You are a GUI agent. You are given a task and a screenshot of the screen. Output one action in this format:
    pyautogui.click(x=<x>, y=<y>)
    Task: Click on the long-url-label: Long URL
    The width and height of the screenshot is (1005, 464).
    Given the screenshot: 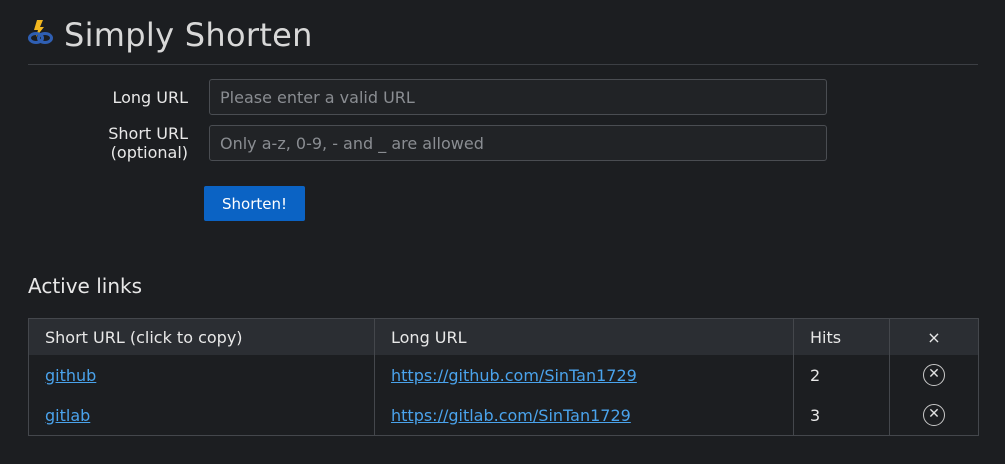 What is the action you would take?
    pyautogui.click(x=150, y=97)
    